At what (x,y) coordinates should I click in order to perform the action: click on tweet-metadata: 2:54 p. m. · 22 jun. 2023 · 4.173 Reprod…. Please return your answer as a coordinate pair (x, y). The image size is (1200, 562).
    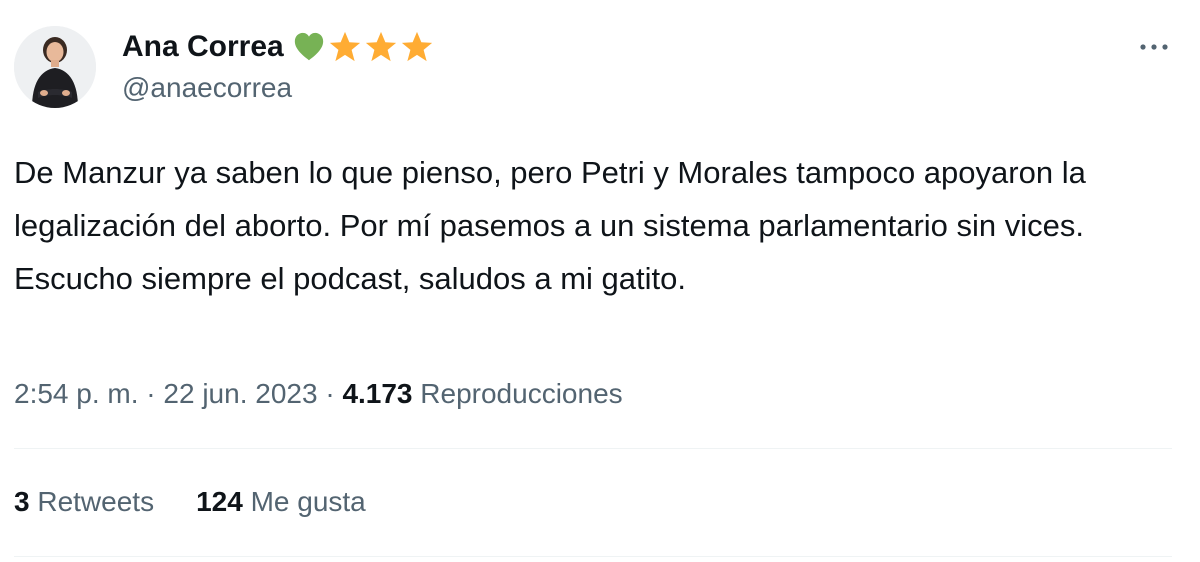
    Looking at the image, I should click on (318, 394).